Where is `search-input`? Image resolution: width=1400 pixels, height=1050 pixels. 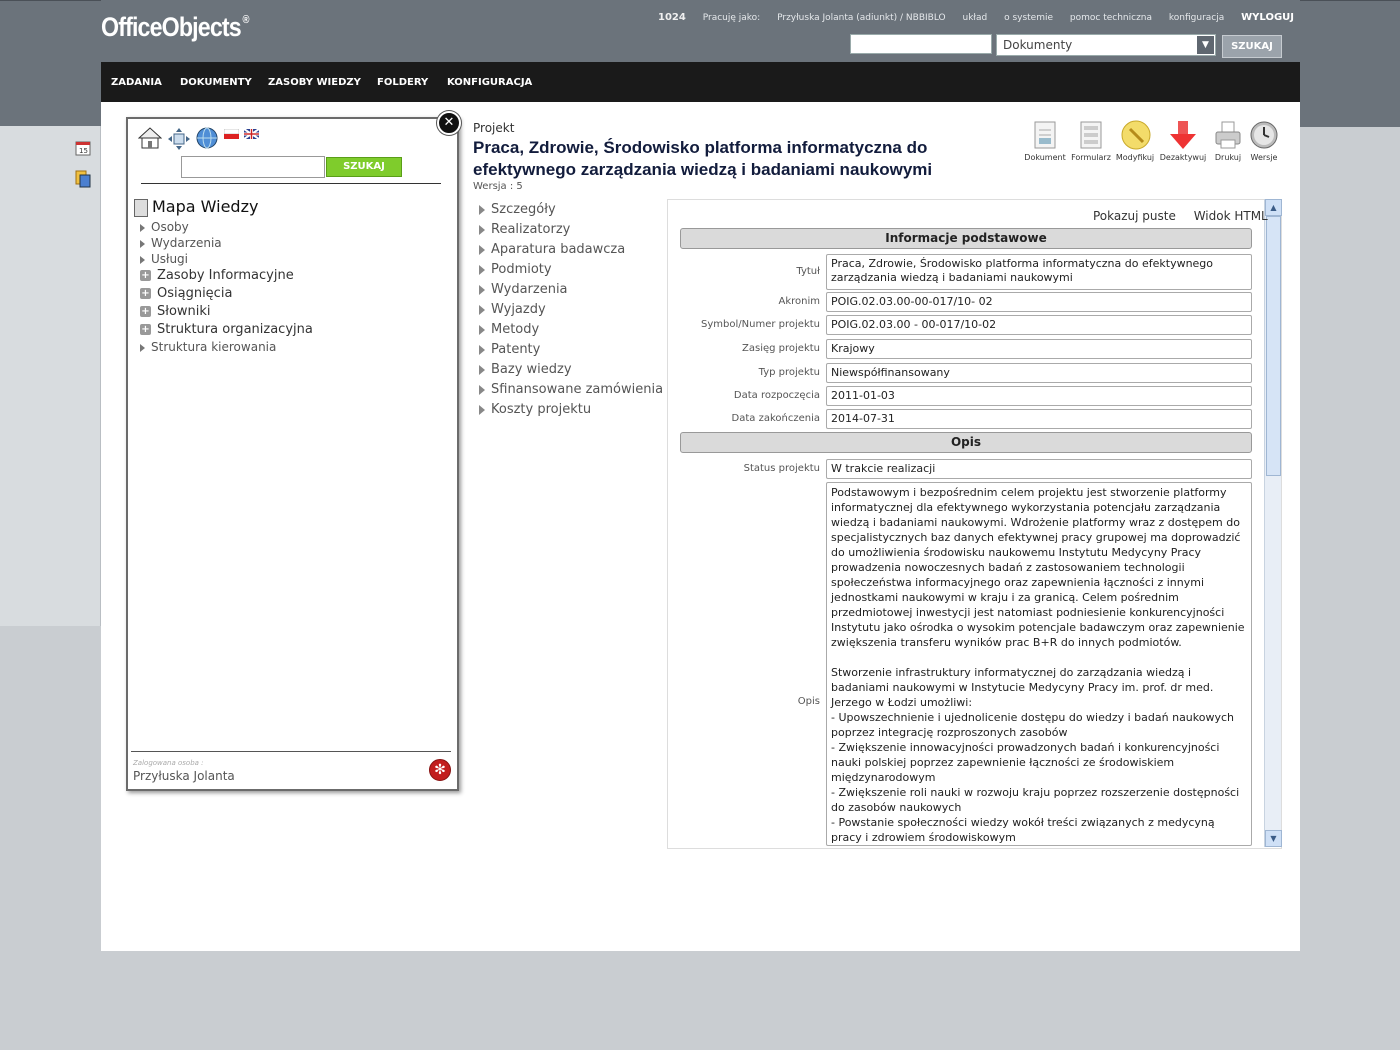
search-input is located at coordinates (921, 44).